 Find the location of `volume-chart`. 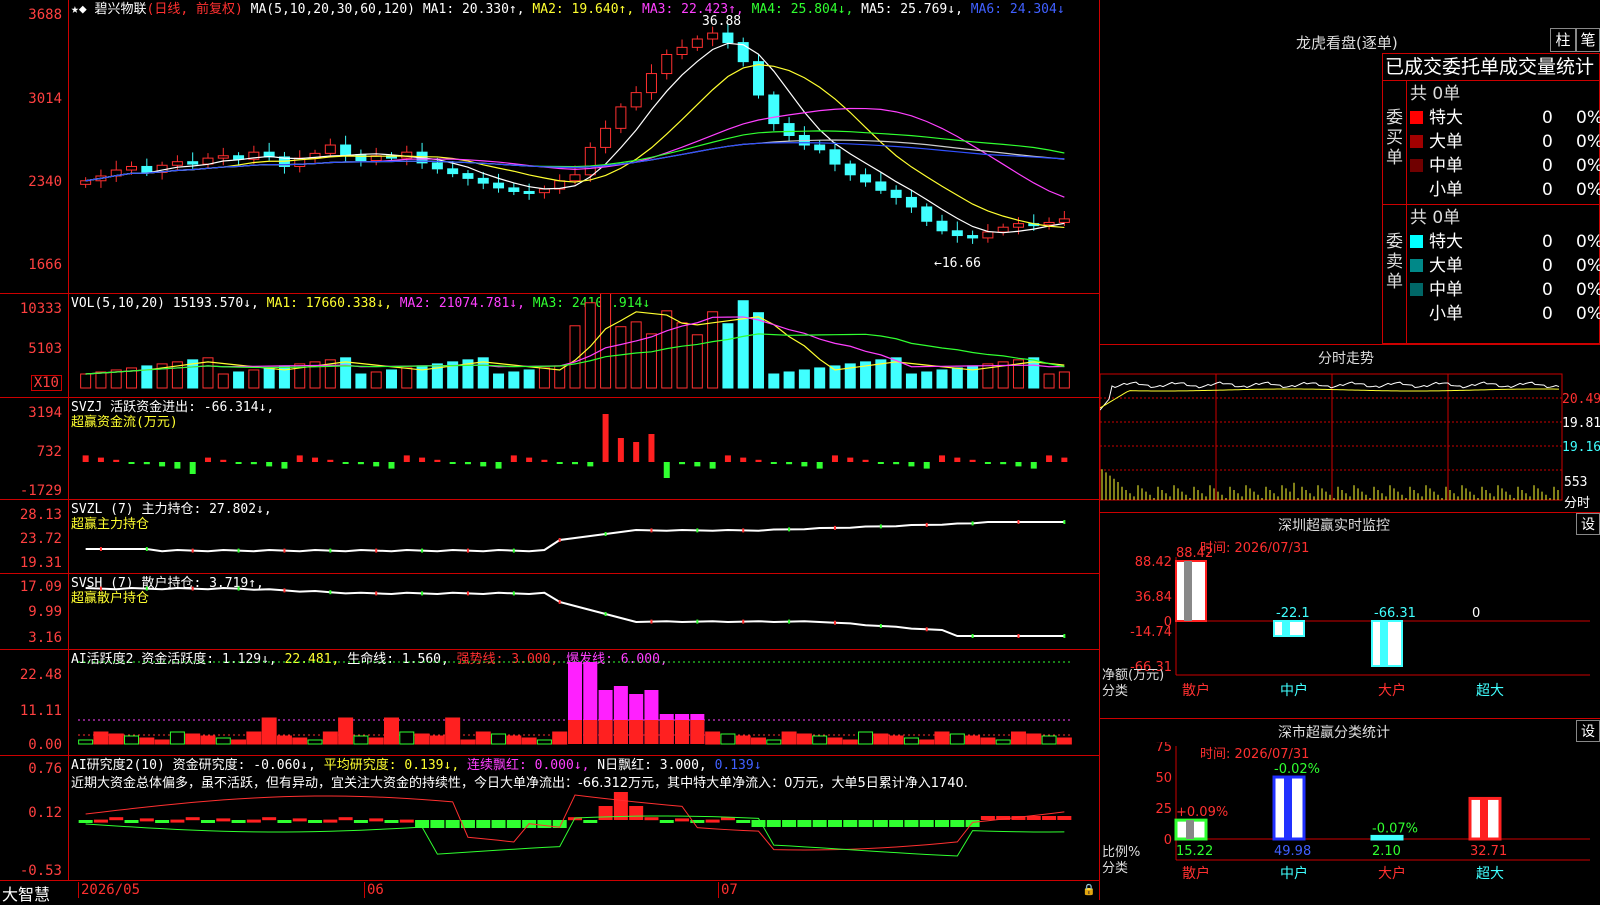

volume-chart is located at coordinates (550, 346).